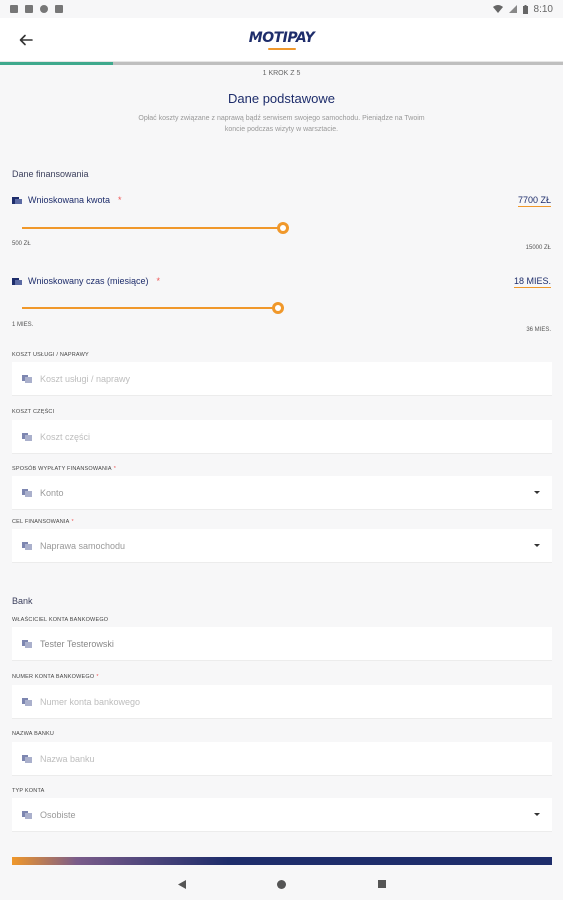  I want to click on battery-icon, so click(525, 9).